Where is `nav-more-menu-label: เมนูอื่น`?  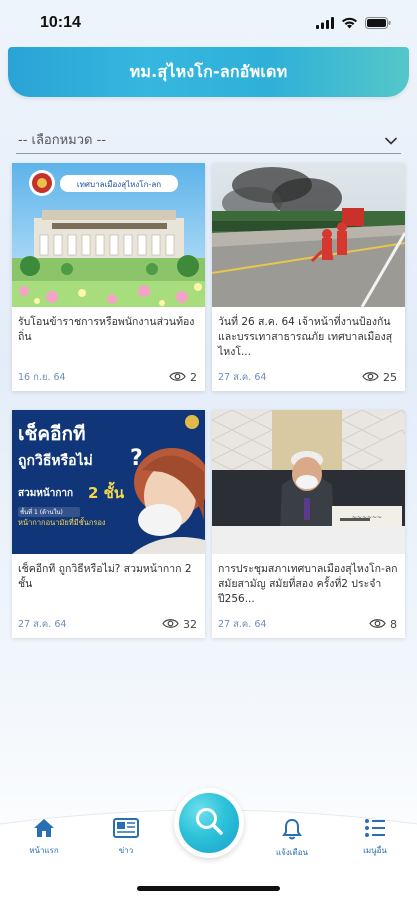 nav-more-menu-label: เมนูอื่น is located at coordinates (375, 850).